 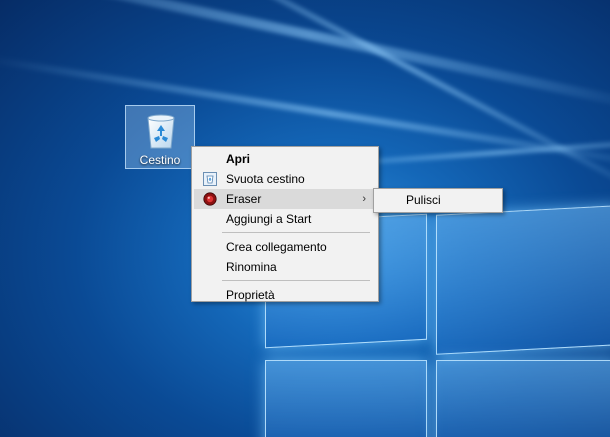 I want to click on eraser-submenu: Pulisci, so click(x=438, y=200).